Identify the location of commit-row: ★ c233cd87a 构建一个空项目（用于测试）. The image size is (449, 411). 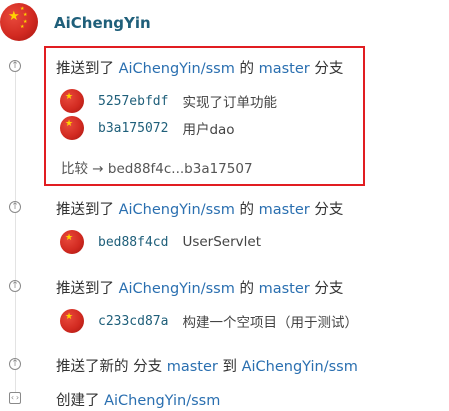
(209, 321).